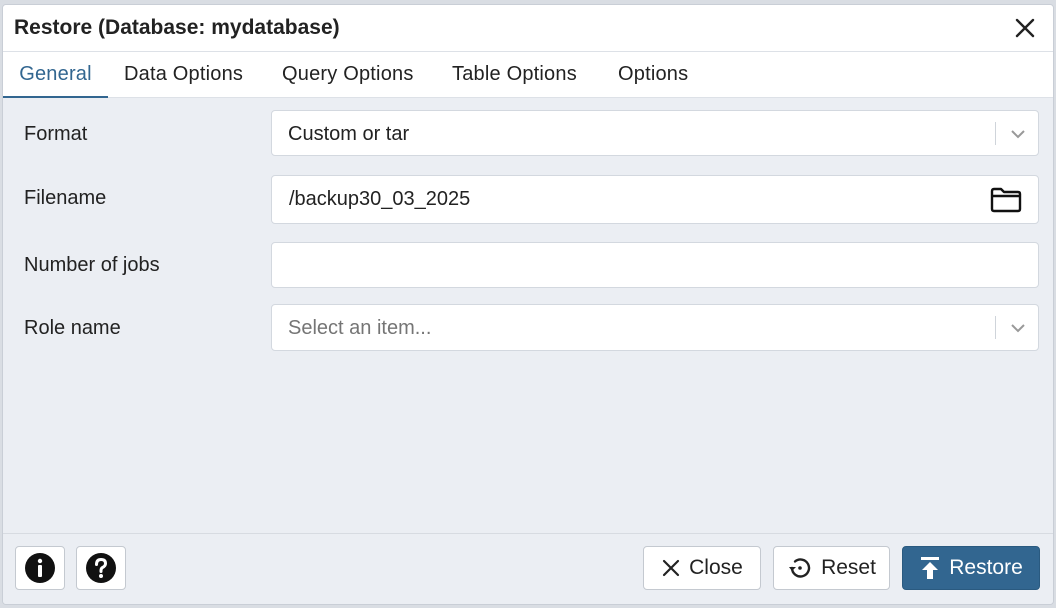 The width and height of the screenshot is (1056, 608). Describe the element at coordinates (800, 568) in the screenshot. I see `reset-icon` at that location.